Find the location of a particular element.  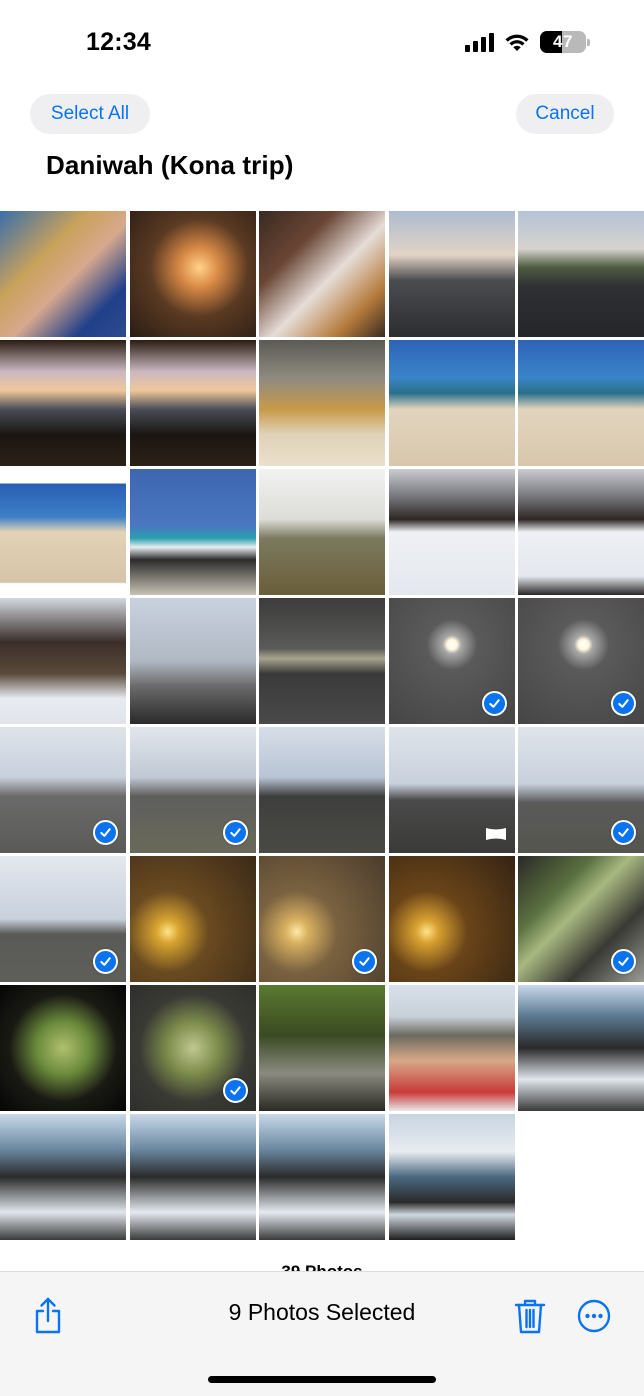

battery-tip is located at coordinates (588, 42).